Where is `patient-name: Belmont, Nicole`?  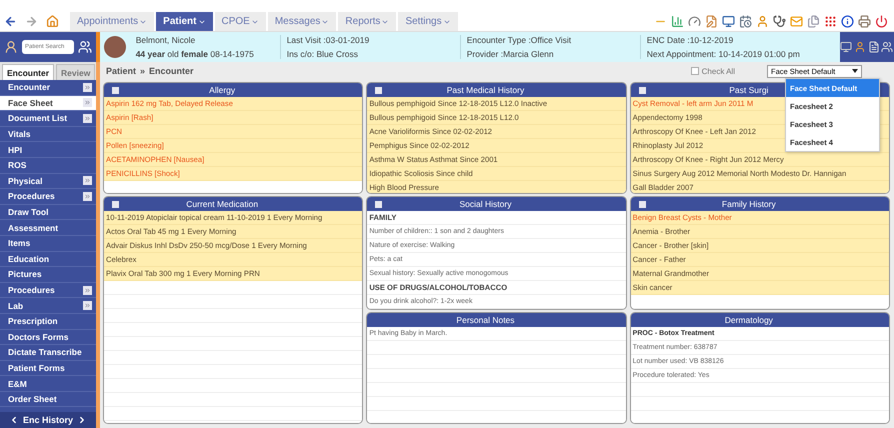
patient-name: Belmont, Nicole is located at coordinates (166, 40).